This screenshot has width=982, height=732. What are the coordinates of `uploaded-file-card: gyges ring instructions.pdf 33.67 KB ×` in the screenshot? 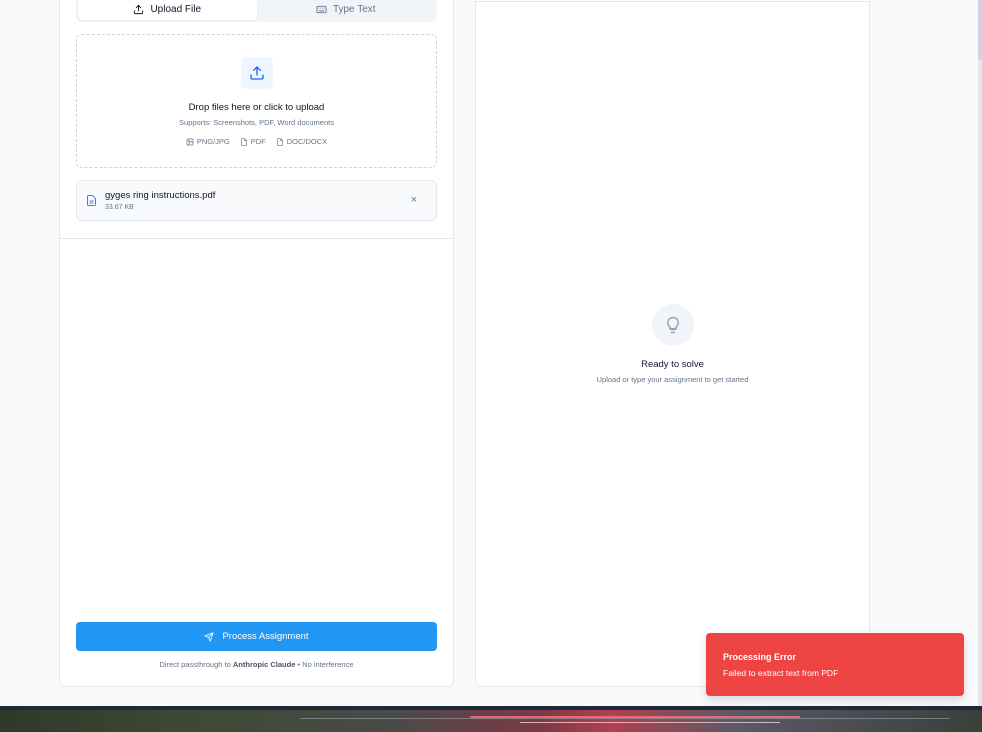 It's located at (256, 200).